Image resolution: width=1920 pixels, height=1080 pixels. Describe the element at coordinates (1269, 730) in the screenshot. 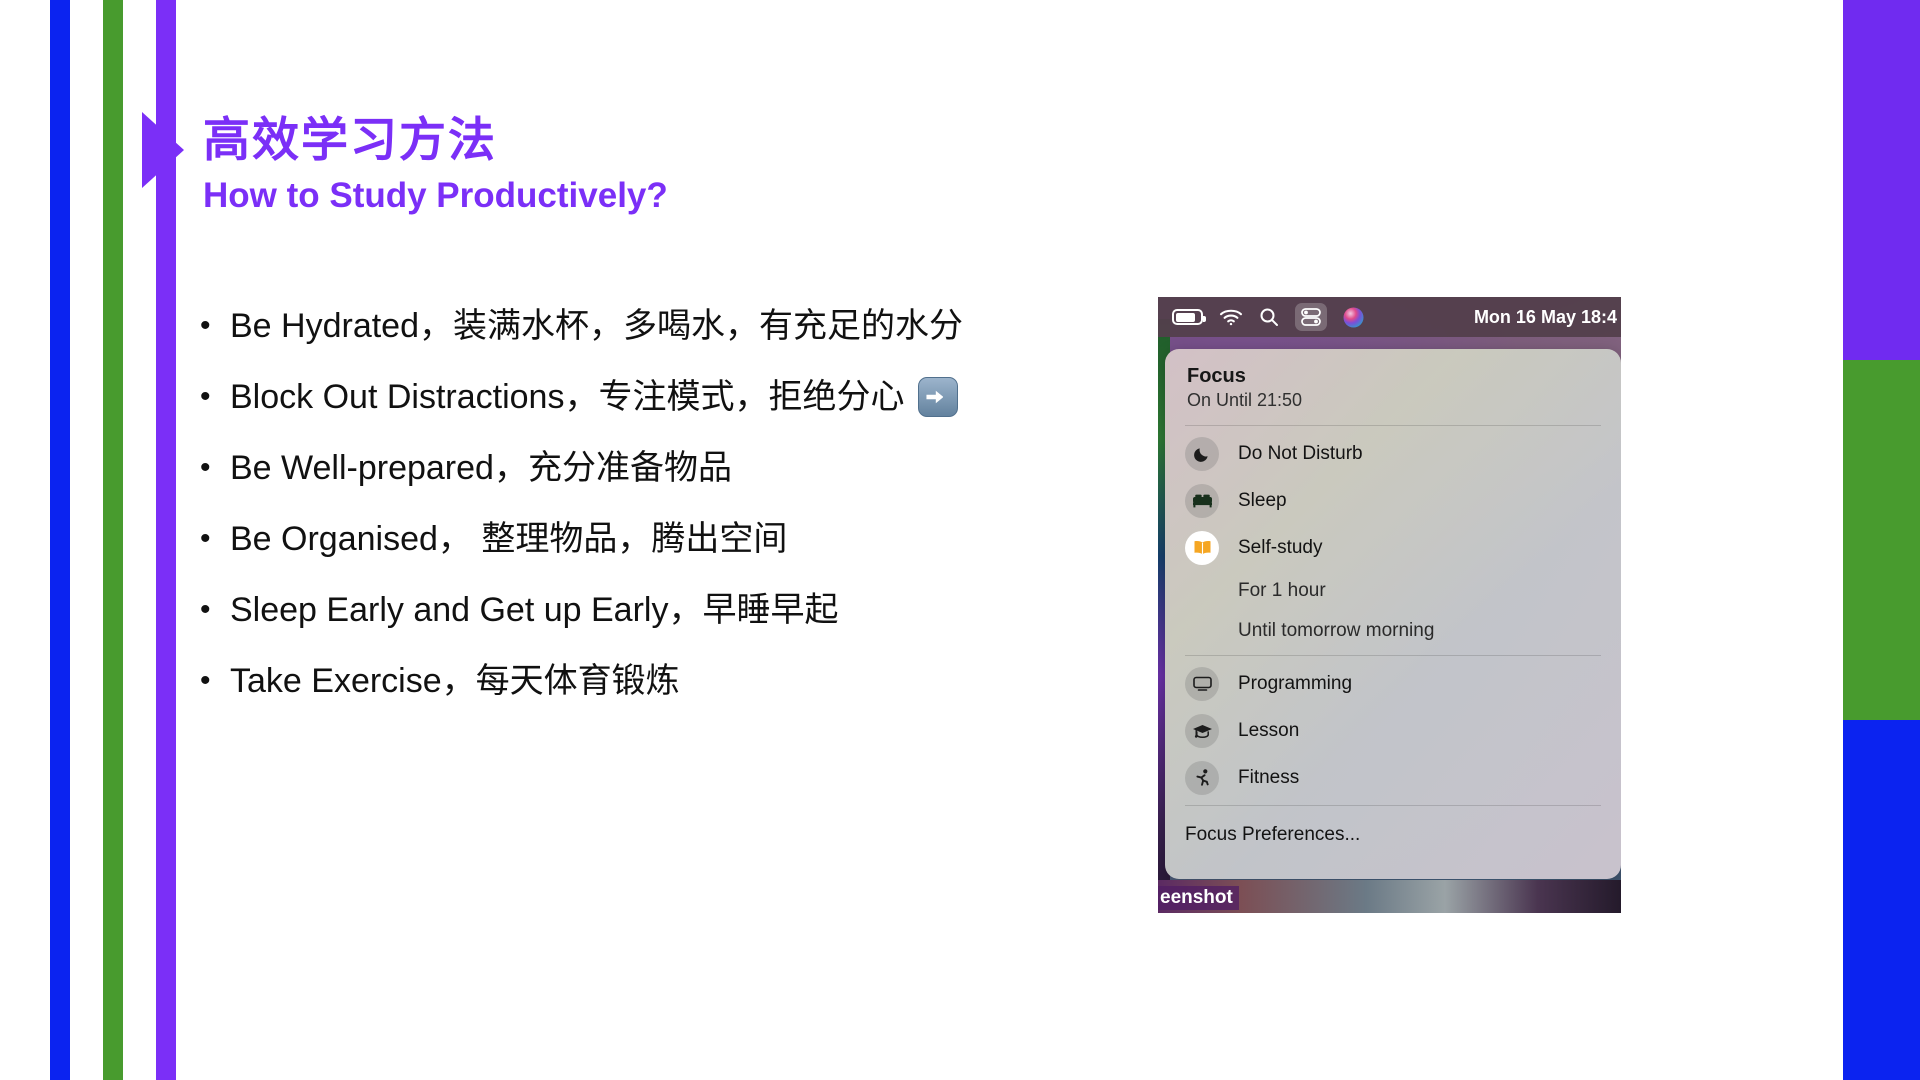

I see `focus-item-label: Lesson` at that location.